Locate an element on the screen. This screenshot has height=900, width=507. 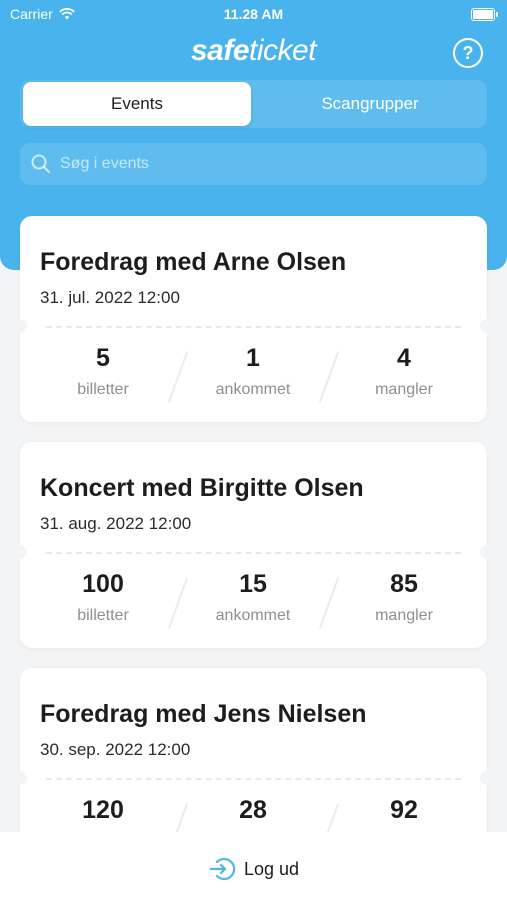
stat-tickets: 5 billetter is located at coordinates (103, 371).